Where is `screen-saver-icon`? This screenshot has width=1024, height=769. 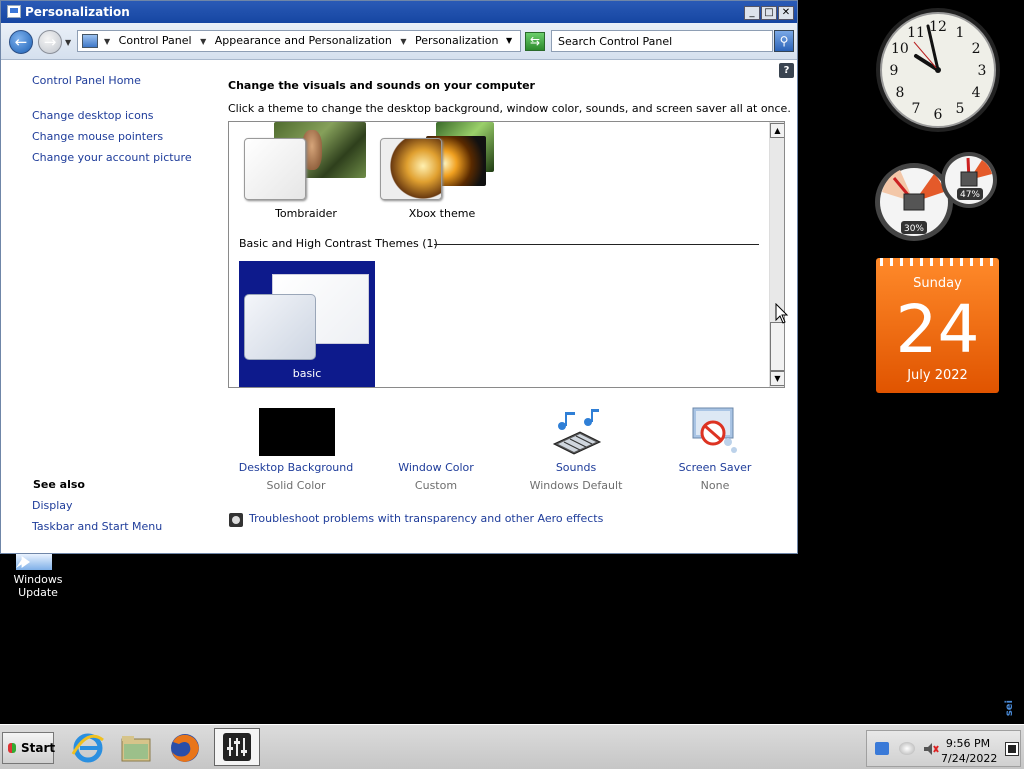
screen-saver-icon is located at coordinates (715, 431).